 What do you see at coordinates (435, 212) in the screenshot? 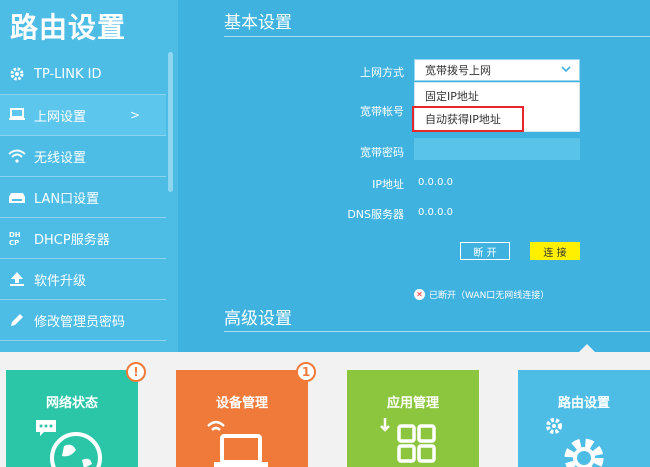
I see `dns-value: 0.0.0.0` at bounding box center [435, 212].